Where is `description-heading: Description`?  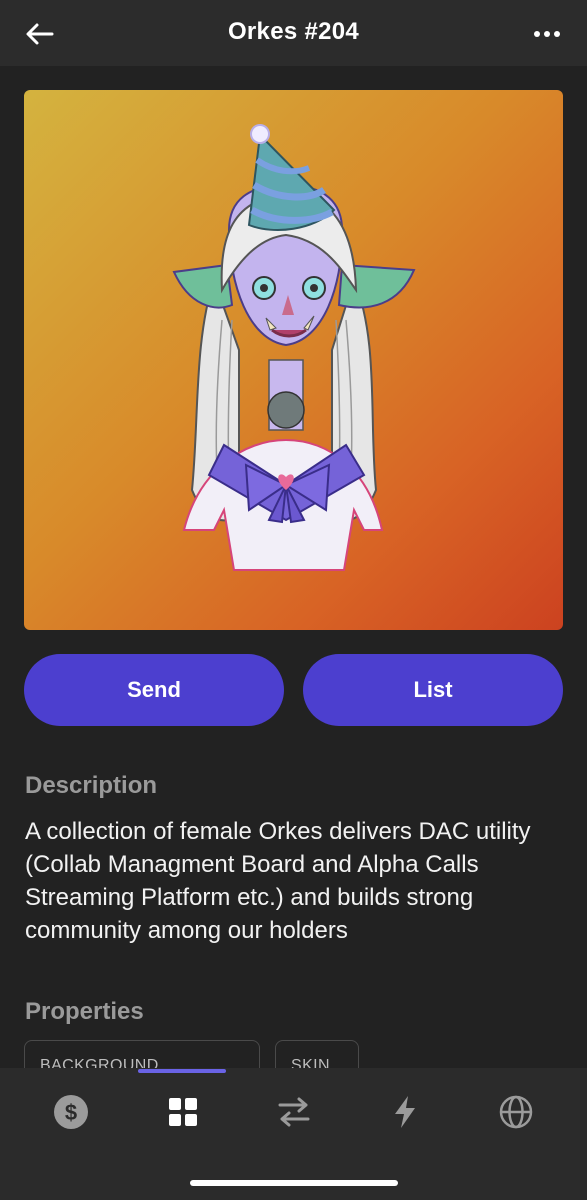 description-heading: Description is located at coordinates (91, 785).